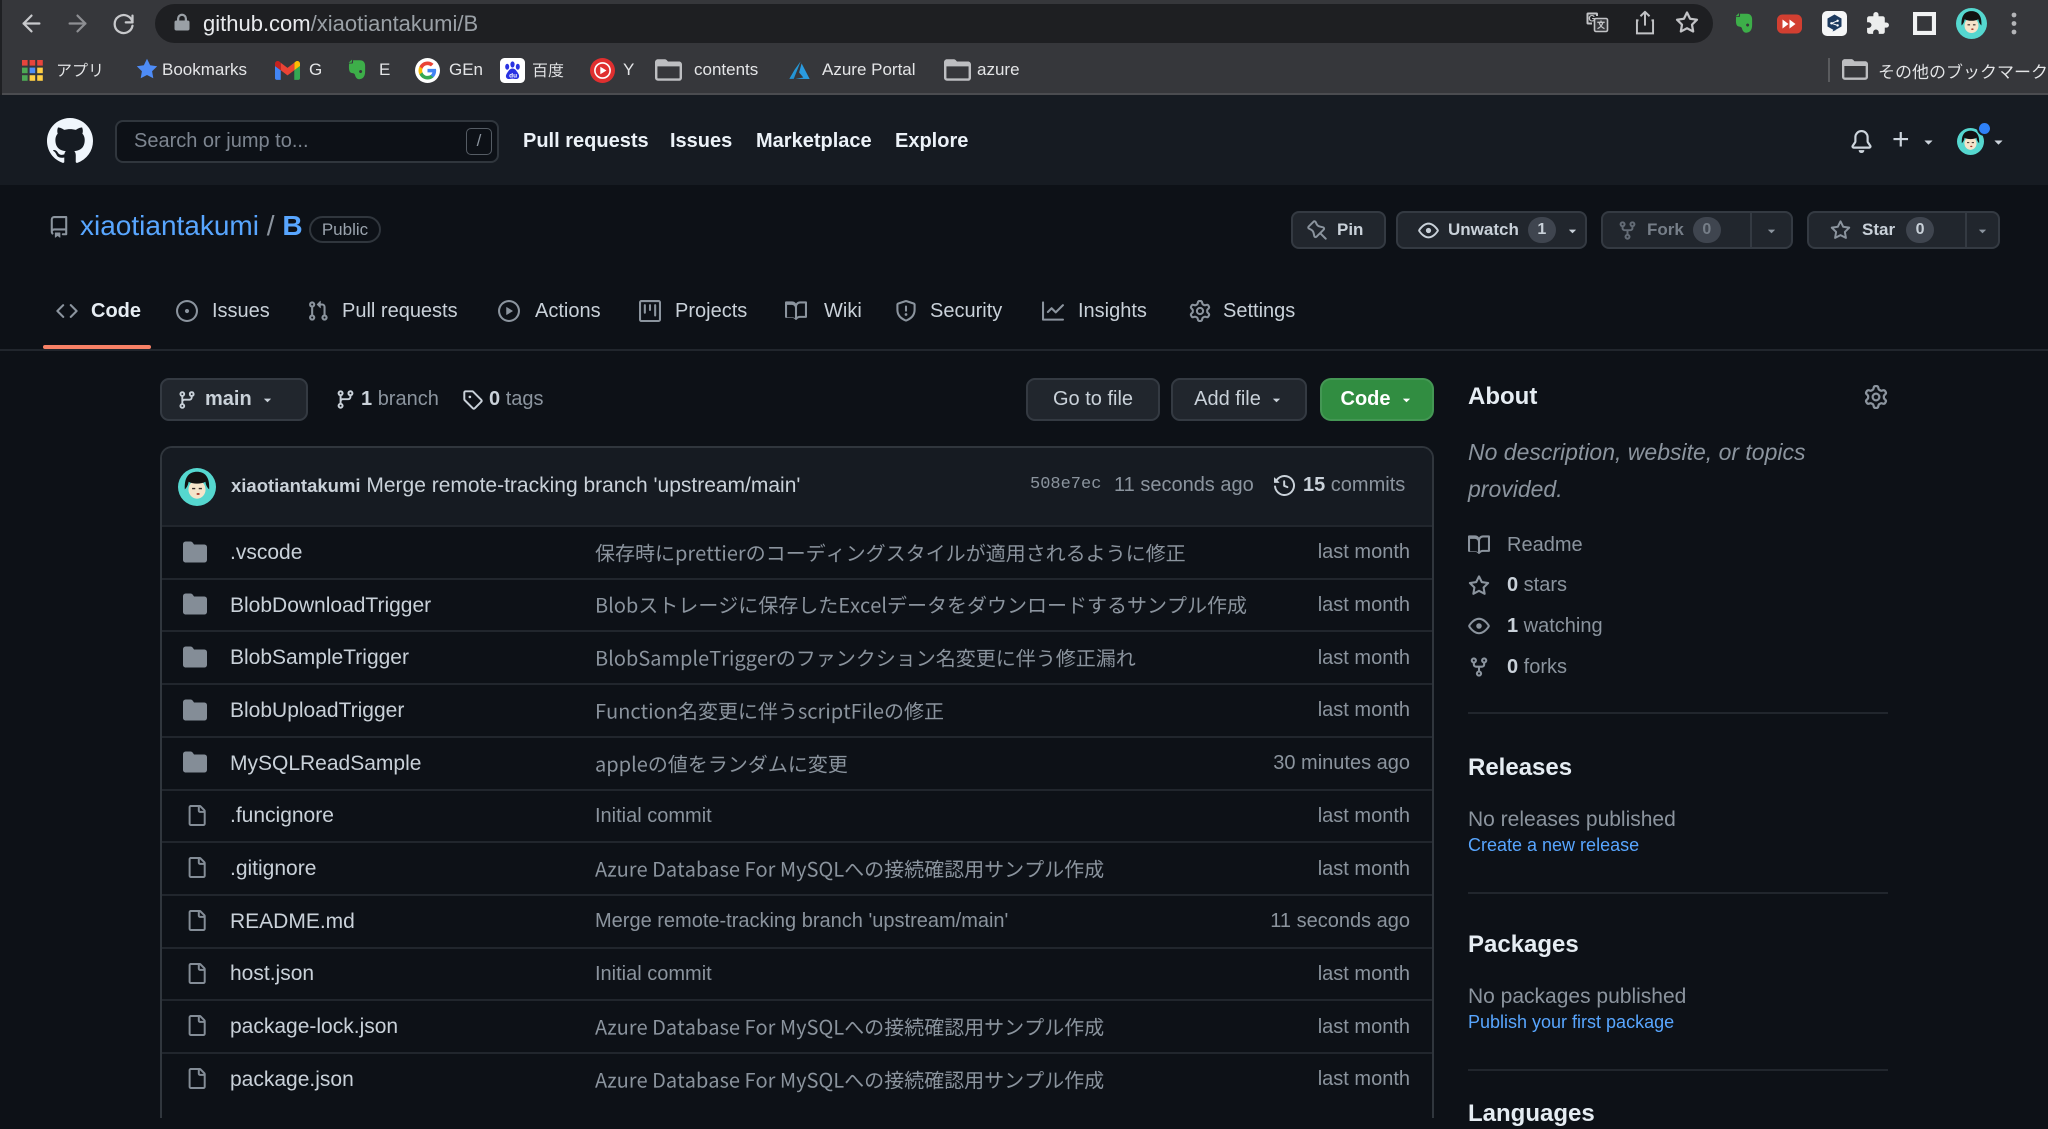 The image size is (2048, 1129). What do you see at coordinates (513, 75) in the screenshot?
I see `svg-text: du` at bounding box center [513, 75].